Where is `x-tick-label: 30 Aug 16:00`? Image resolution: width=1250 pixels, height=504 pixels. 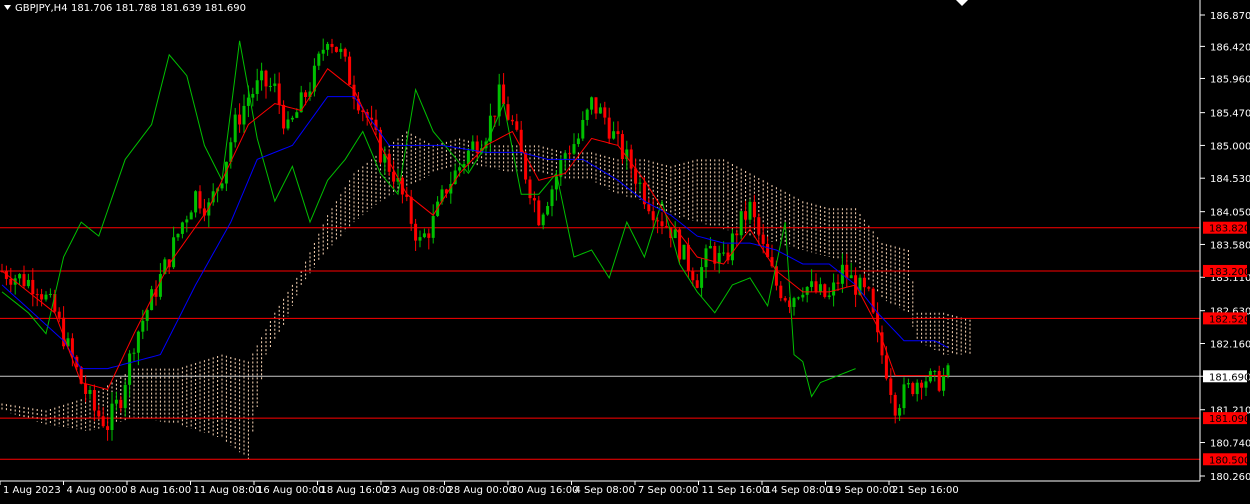 x-tick-label: 30 Aug 16:00 is located at coordinates (544, 490).